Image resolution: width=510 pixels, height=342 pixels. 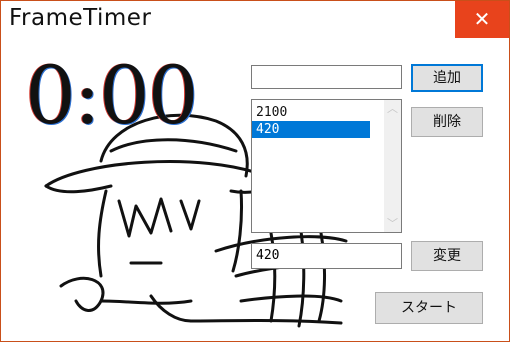 What do you see at coordinates (392, 223) in the screenshot?
I see `scroll-down-icon: ﹀` at bounding box center [392, 223].